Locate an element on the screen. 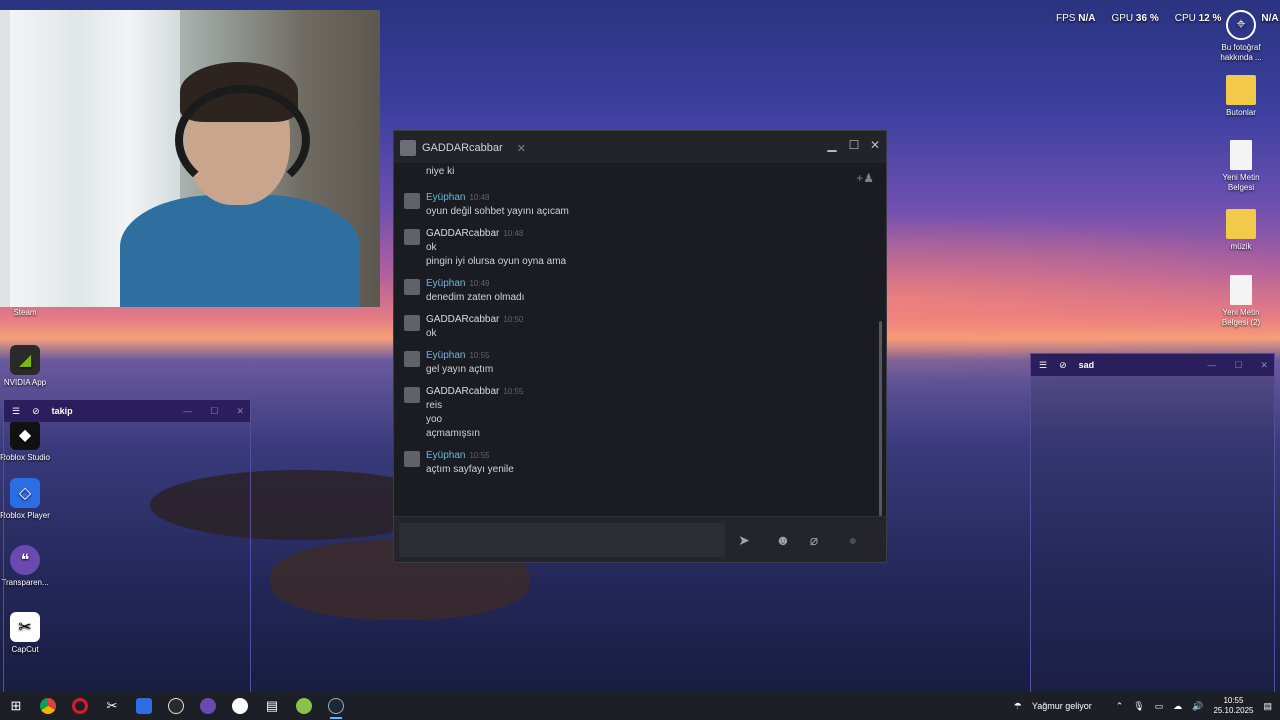 This screenshot has width=1280, height=720. gpu-label: GPU is located at coordinates (1122, 18).